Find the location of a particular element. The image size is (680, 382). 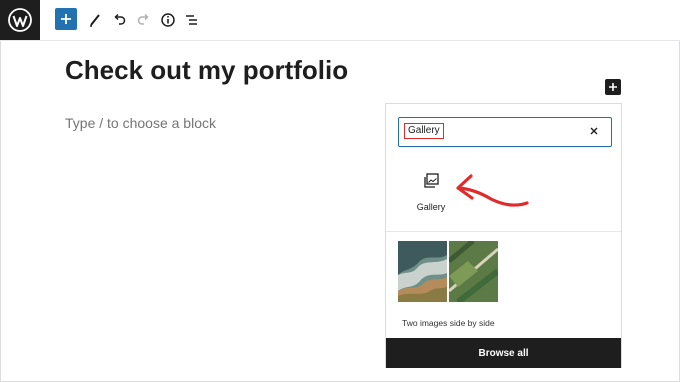

pattern-thumbnail-image is located at coordinates (449, 272).